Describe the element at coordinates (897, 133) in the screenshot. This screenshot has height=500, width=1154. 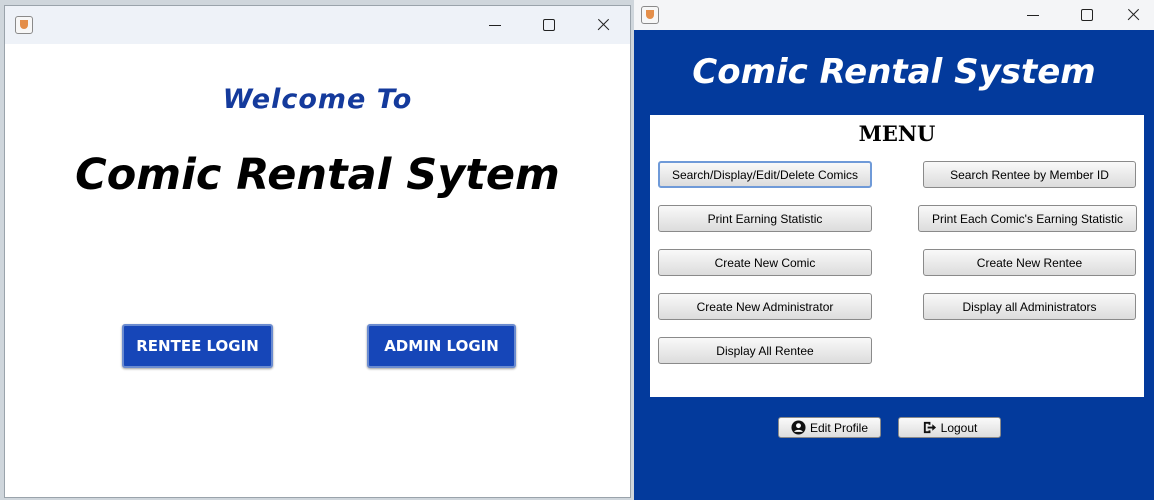
I see `menu-heading: MENU` at that location.